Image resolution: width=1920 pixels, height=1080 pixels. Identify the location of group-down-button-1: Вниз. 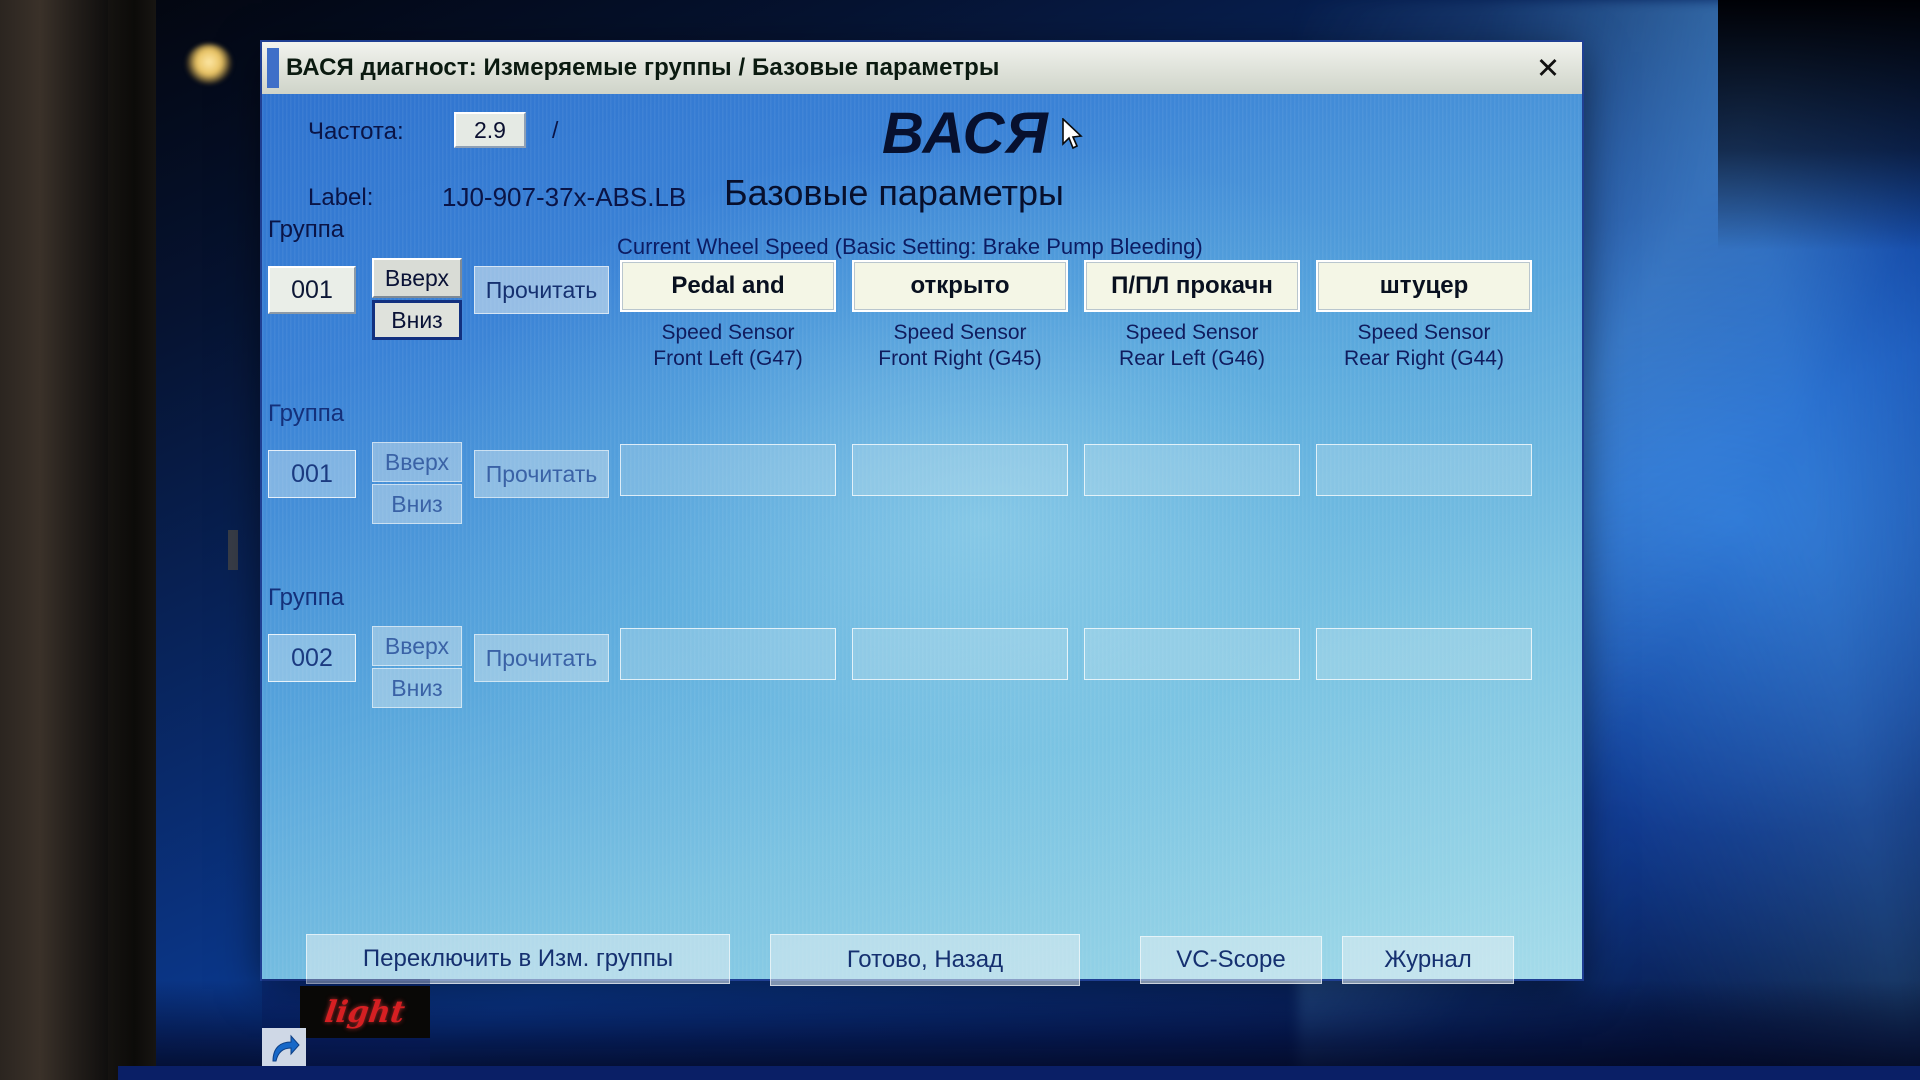
(417, 320).